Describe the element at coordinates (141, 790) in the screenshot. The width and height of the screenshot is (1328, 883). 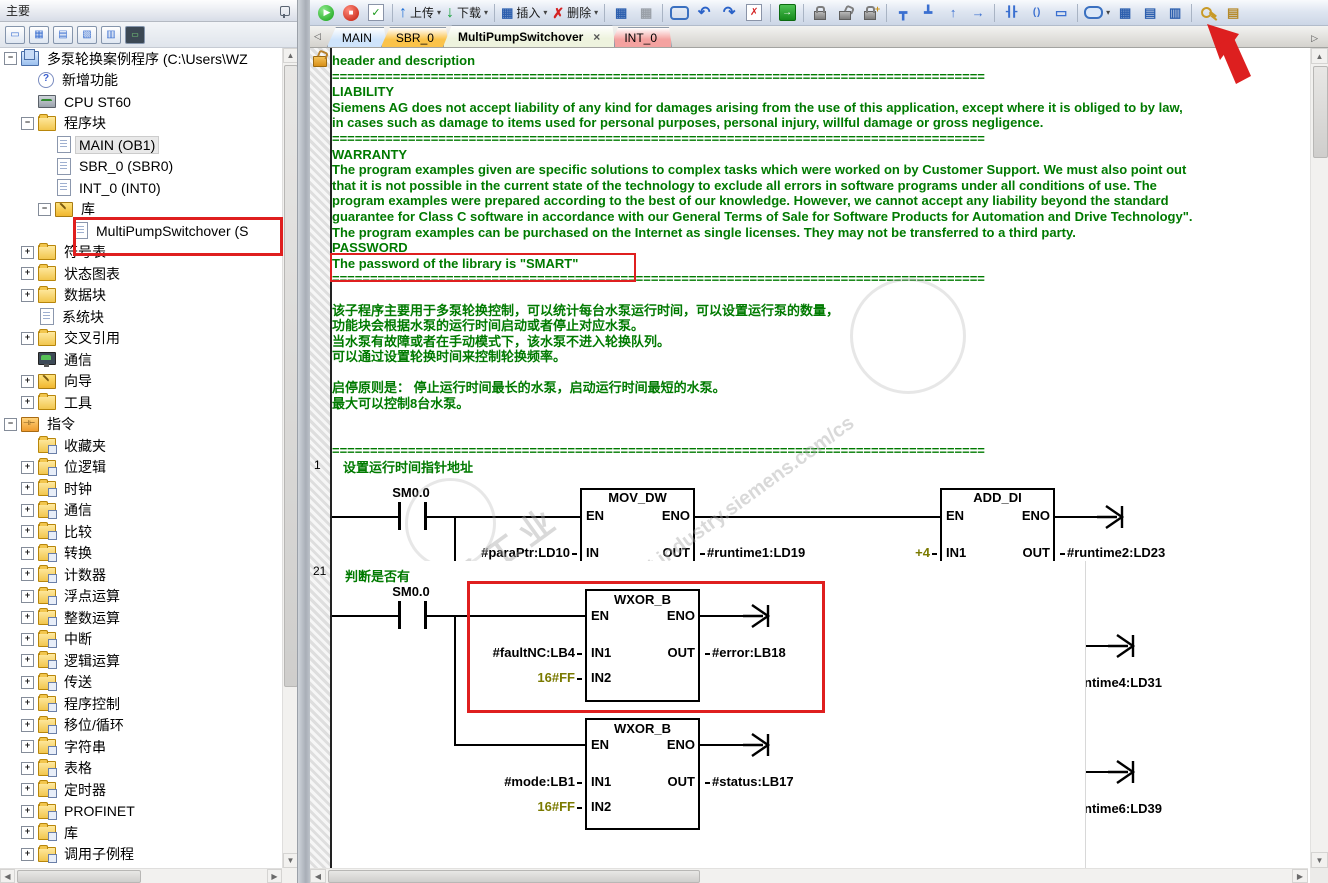
I see `tree-item: + 定时器` at that location.